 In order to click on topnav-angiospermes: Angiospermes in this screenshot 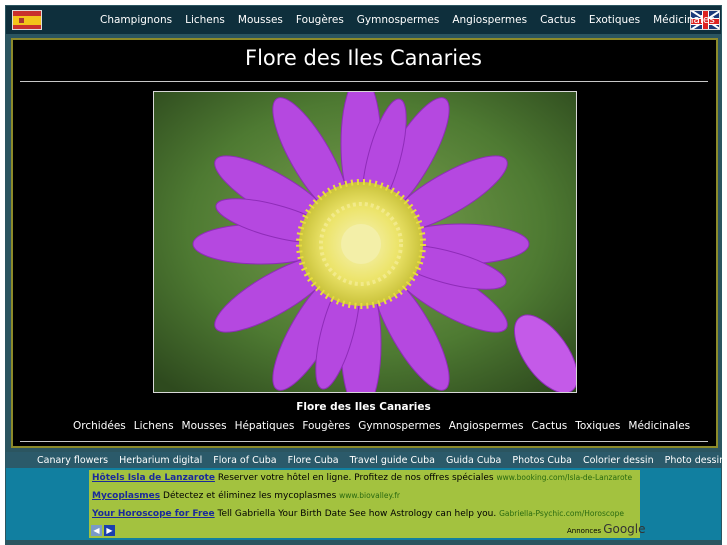, I will do `click(489, 20)`.